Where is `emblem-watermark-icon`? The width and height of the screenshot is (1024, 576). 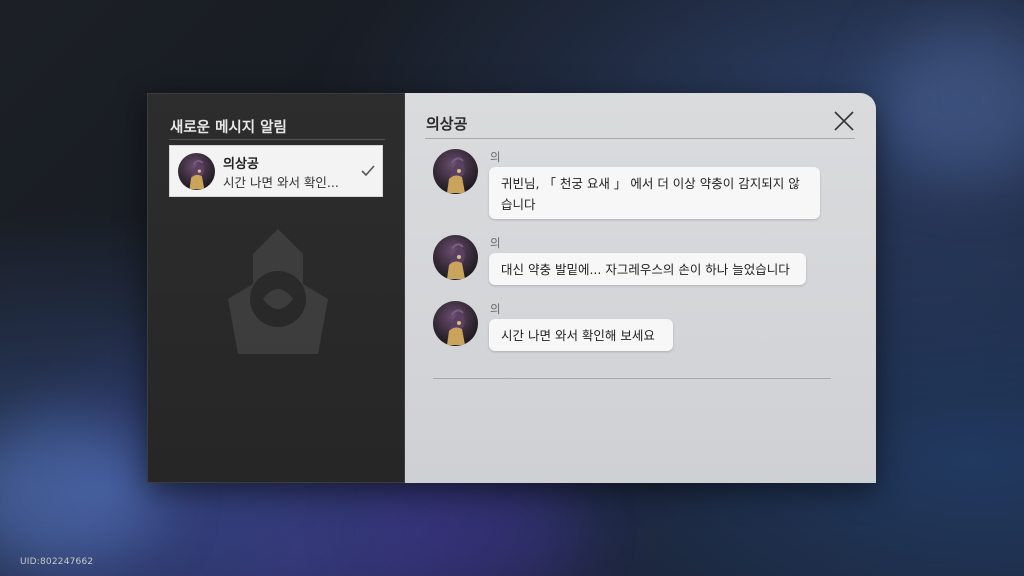 emblem-watermark-icon is located at coordinates (278, 291).